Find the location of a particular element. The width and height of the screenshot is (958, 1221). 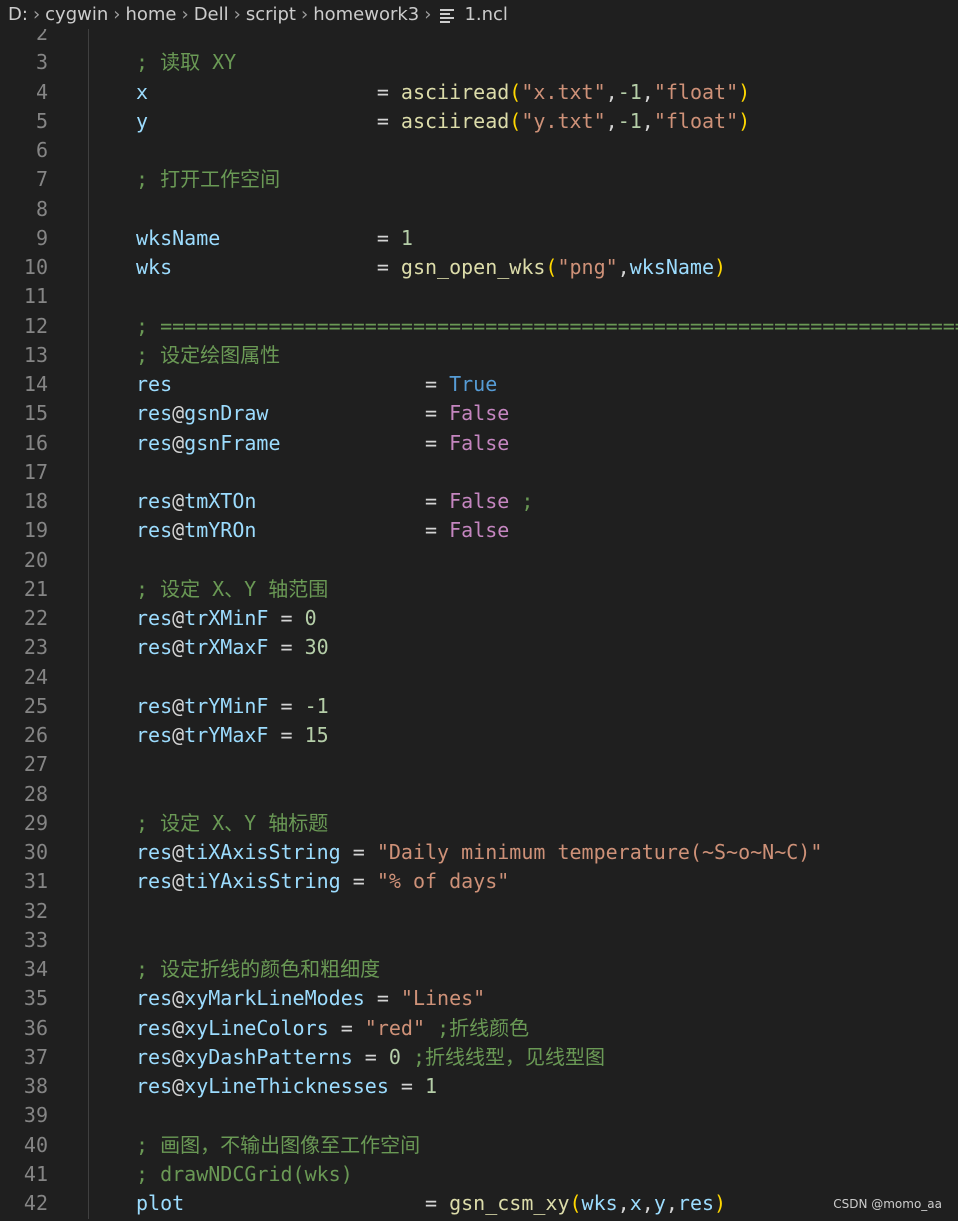

code-line: 36 res@xyLineColors = "red" ;折线颜色 is located at coordinates (479, 1028).